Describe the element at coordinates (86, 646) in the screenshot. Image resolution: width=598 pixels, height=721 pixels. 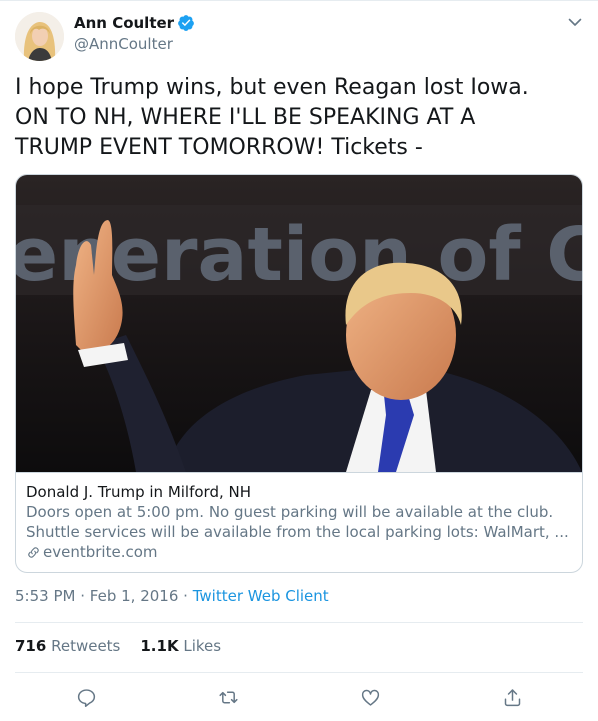
I see `retweets-label: Retweets` at that location.